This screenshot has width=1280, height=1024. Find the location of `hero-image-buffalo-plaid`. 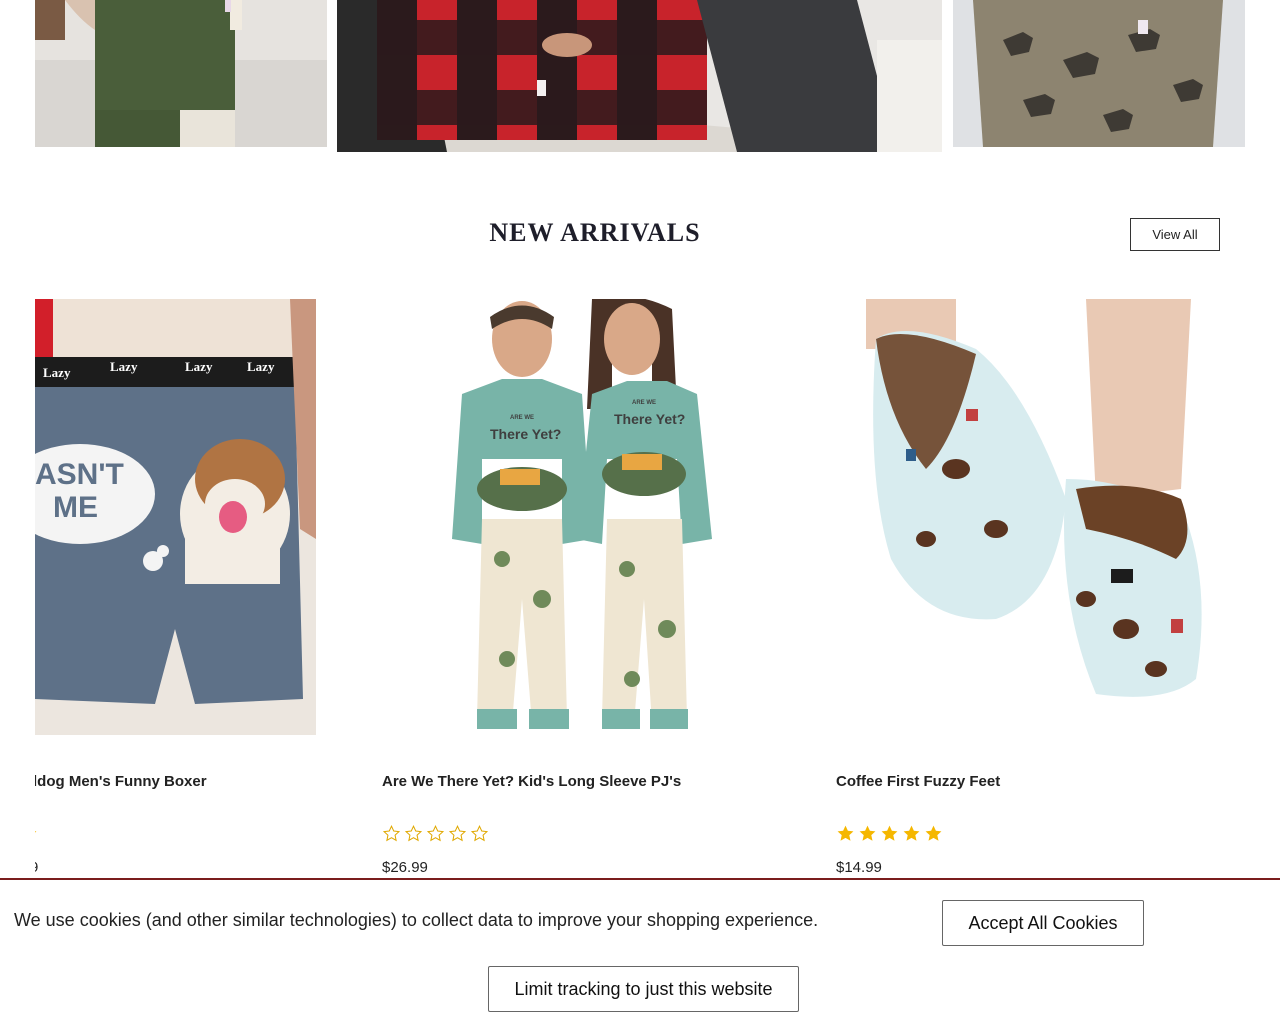

hero-image-buffalo-plaid is located at coordinates (639, 76).